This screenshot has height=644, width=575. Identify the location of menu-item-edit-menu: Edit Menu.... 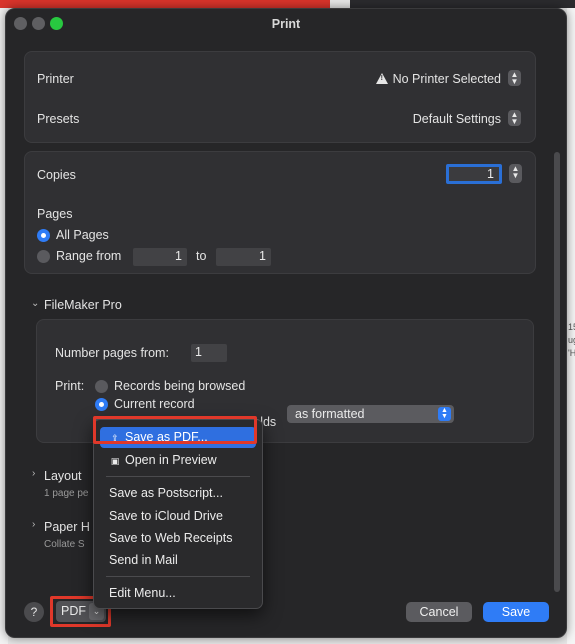
(178, 593).